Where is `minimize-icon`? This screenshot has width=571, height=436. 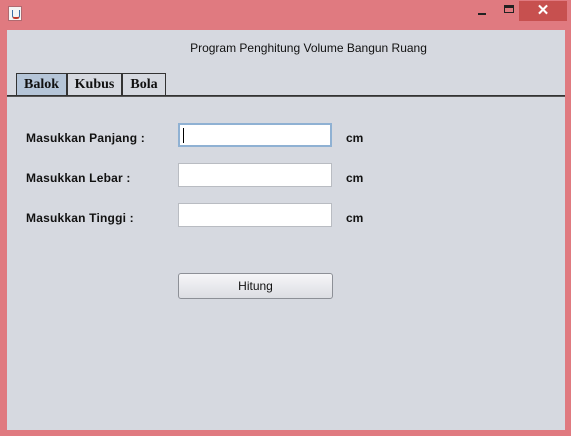 minimize-icon is located at coordinates (482, 14).